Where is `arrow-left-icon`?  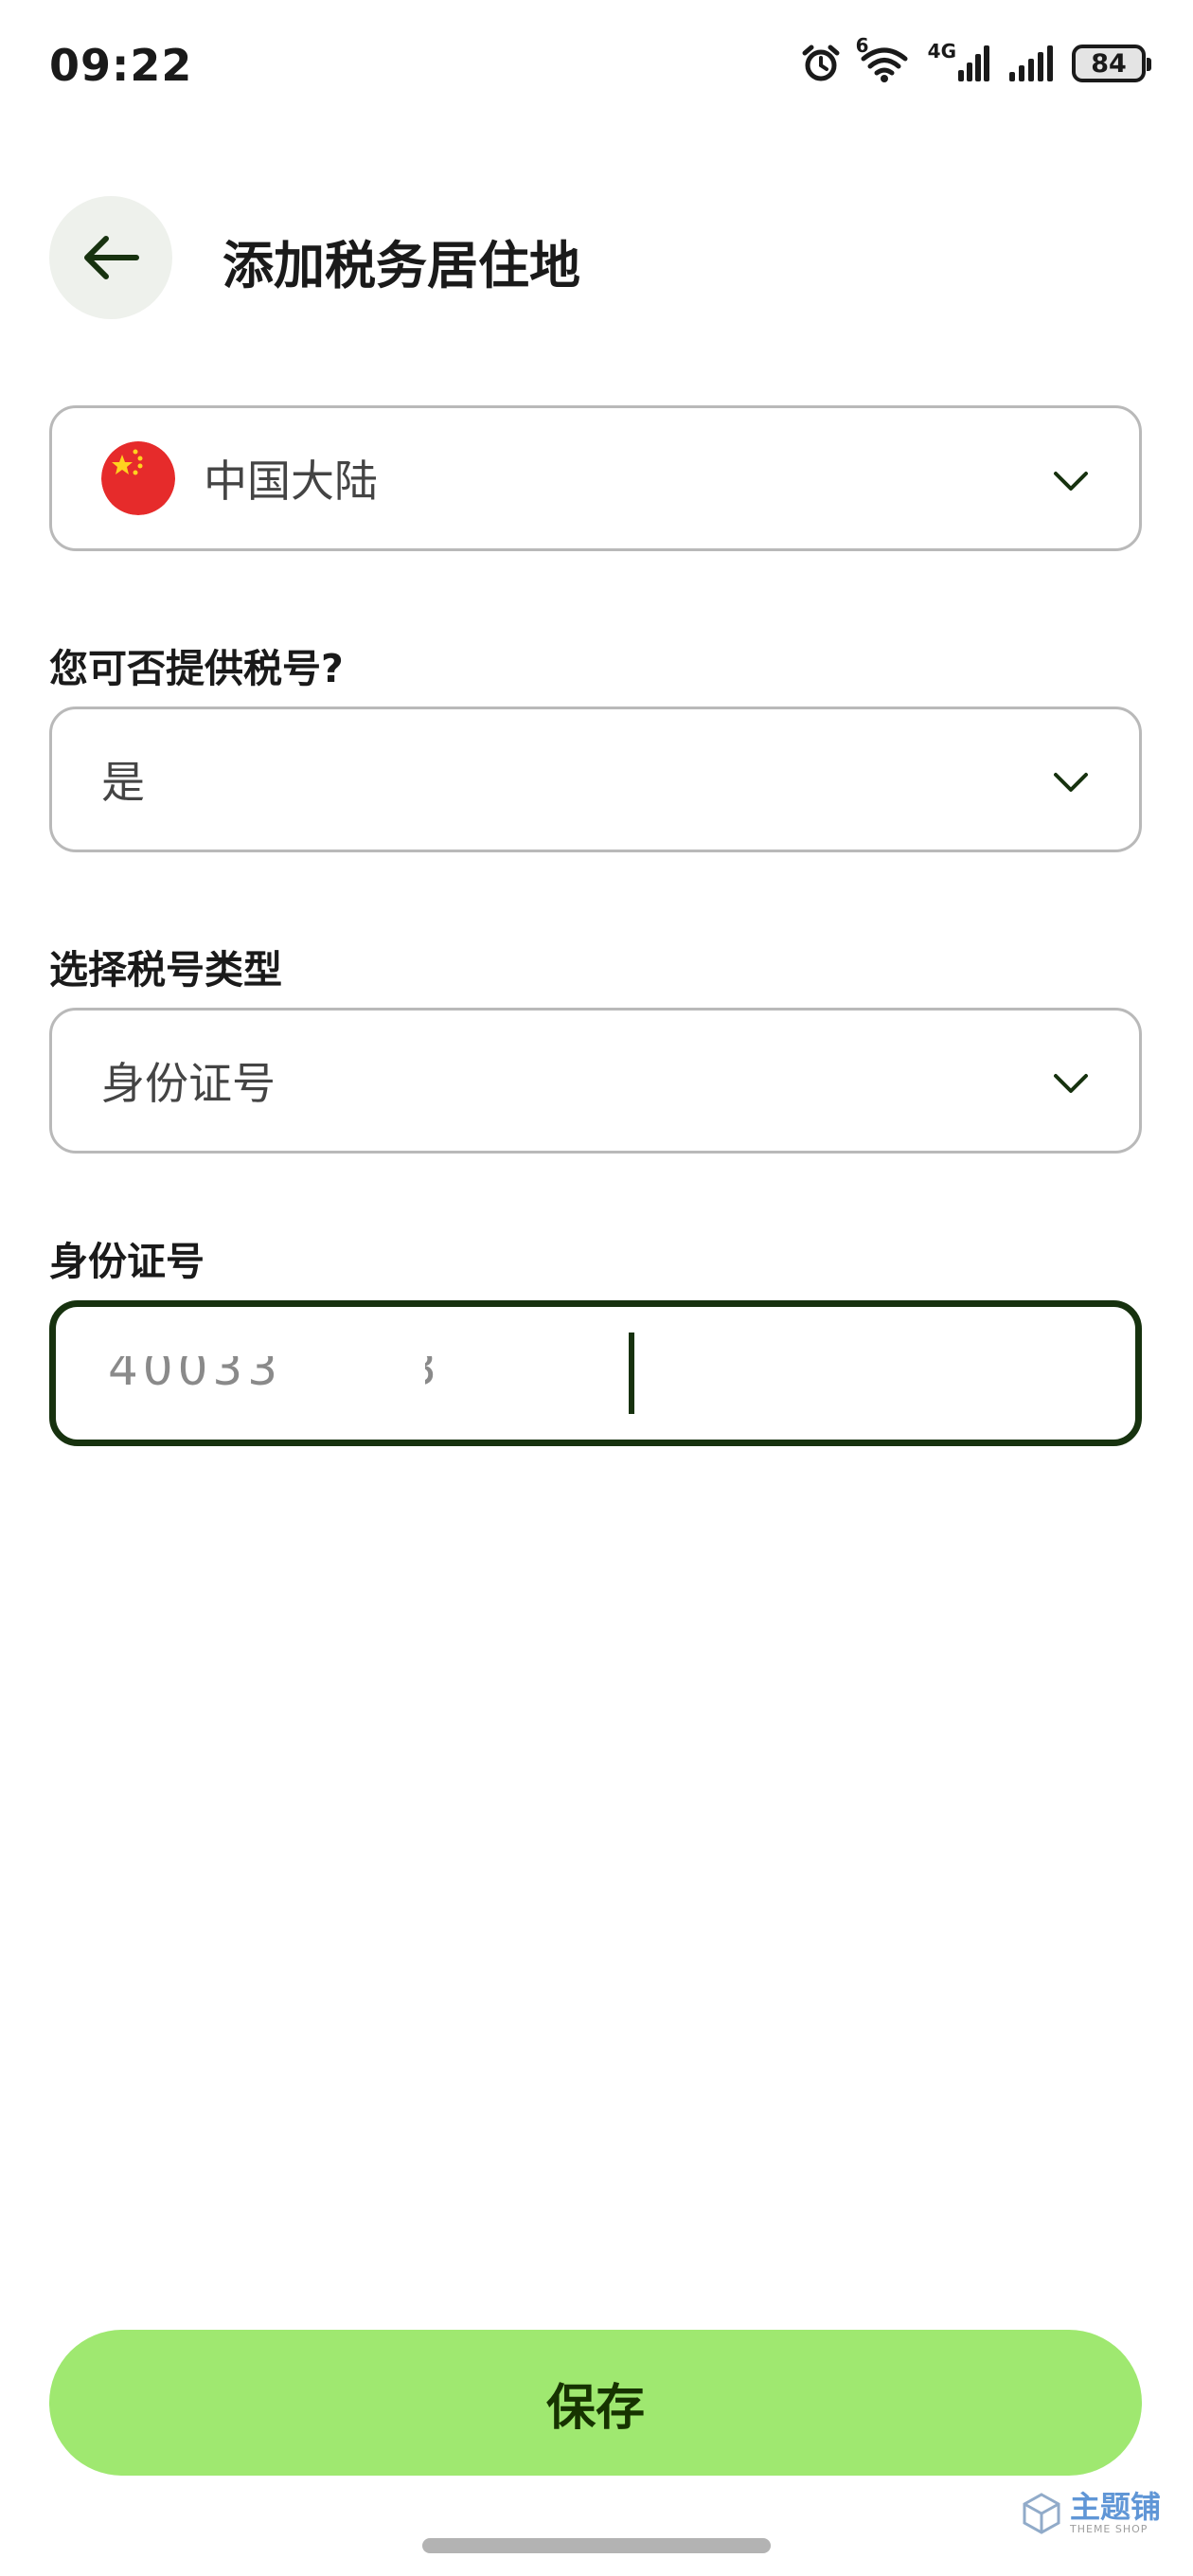
arrow-left-icon is located at coordinates (111, 257).